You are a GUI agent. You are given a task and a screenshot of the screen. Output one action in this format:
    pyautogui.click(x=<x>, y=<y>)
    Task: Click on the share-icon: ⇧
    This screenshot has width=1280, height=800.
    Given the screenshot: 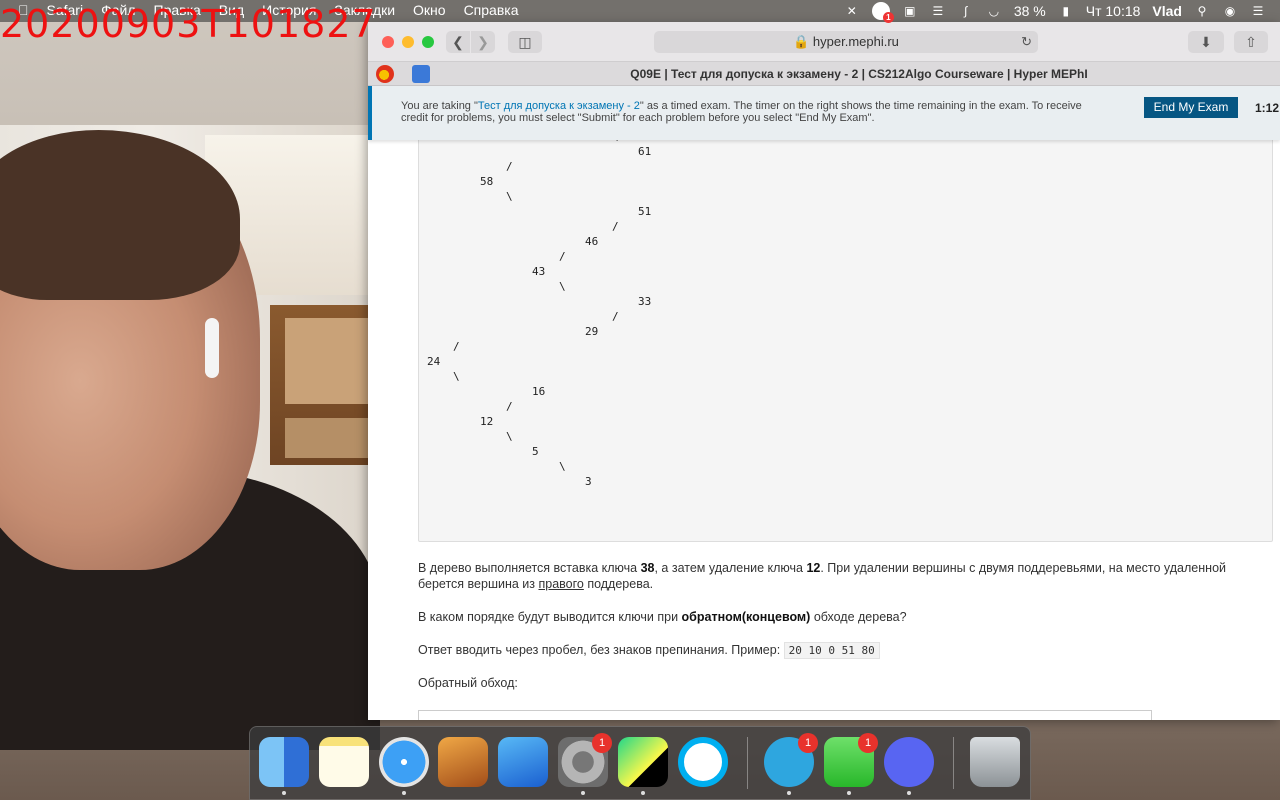 What is the action you would take?
    pyautogui.click(x=1251, y=42)
    